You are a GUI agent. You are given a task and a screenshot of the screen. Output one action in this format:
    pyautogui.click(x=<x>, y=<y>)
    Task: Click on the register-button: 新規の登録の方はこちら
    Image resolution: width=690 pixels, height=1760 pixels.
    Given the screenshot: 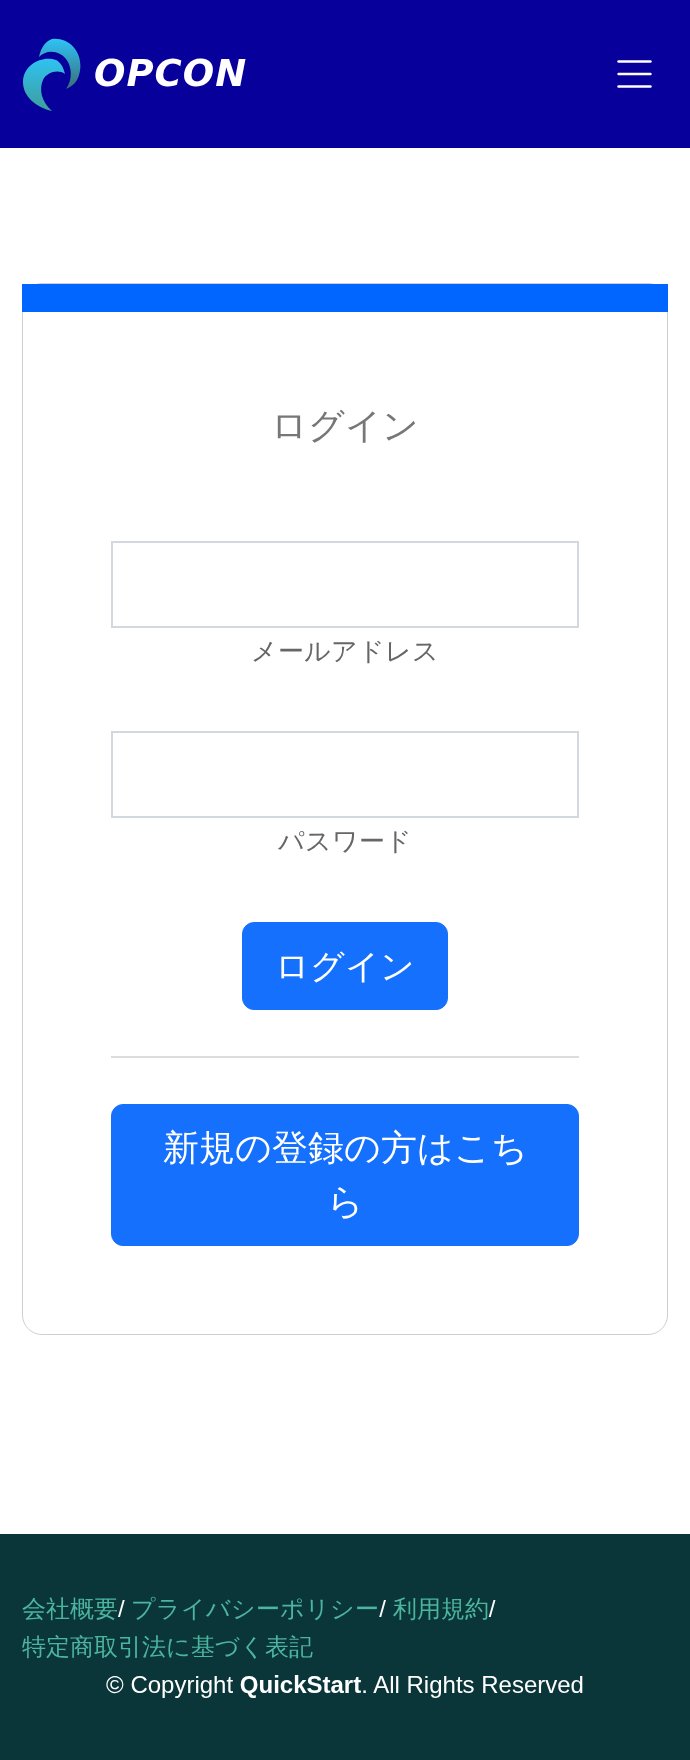 What is the action you would take?
    pyautogui.click(x=345, y=1175)
    